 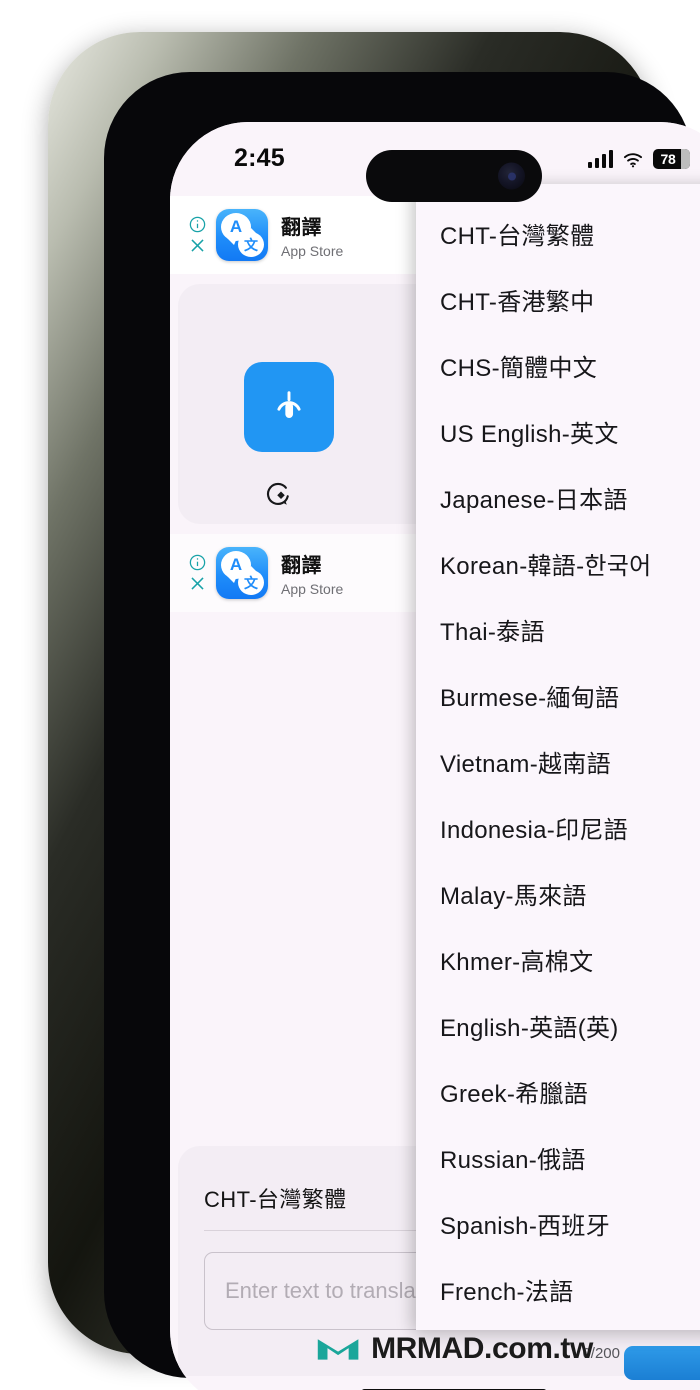 I want to click on language-option: Japanese-日本語, so click(x=558, y=497).